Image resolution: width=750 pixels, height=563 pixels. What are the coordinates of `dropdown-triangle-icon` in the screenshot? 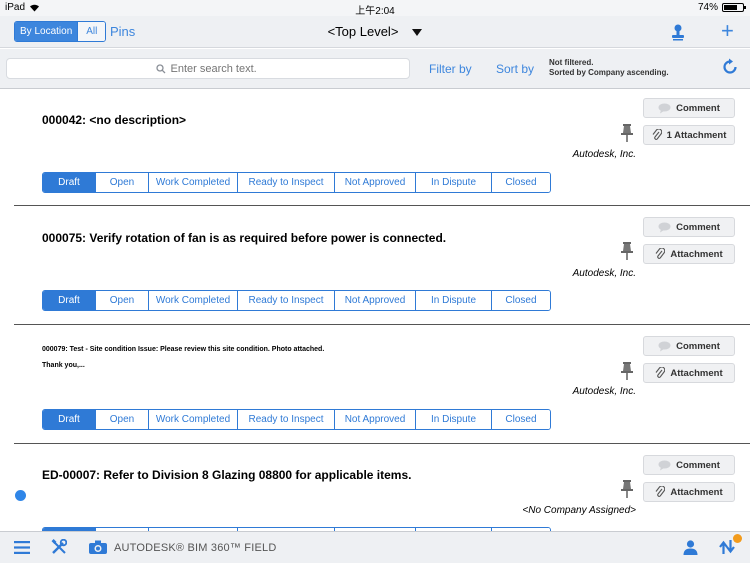 It's located at (417, 33).